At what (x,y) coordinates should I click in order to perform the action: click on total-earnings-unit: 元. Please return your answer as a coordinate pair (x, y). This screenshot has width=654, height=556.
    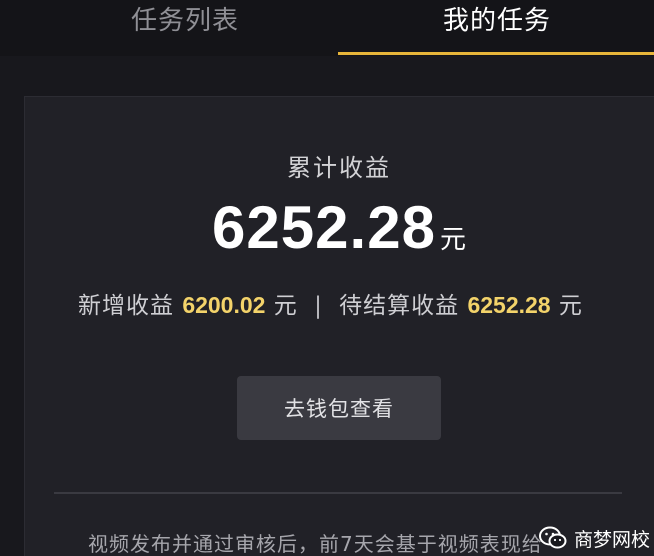
    Looking at the image, I should click on (452, 240).